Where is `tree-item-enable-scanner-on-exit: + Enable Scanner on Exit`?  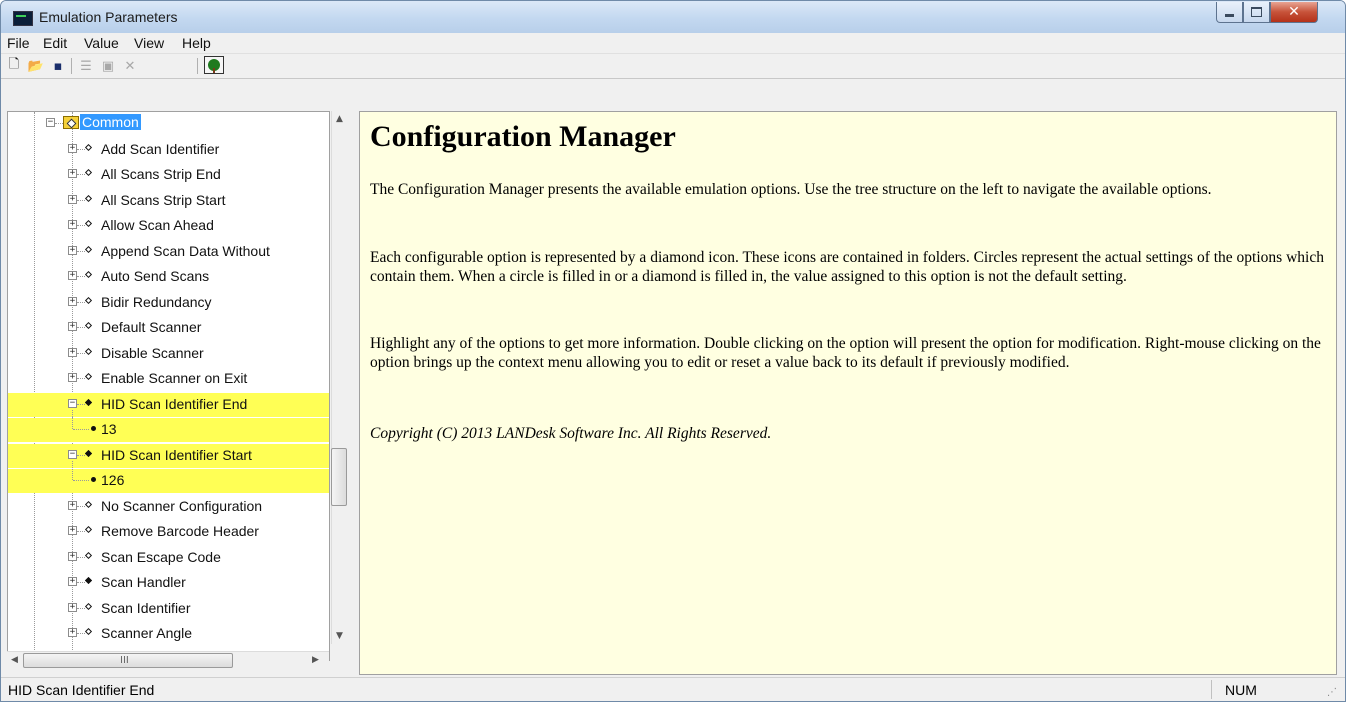
tree-item-enable-scanner-on-exit: + Enable Scanner on Exit is located at coordinates (168, 379).